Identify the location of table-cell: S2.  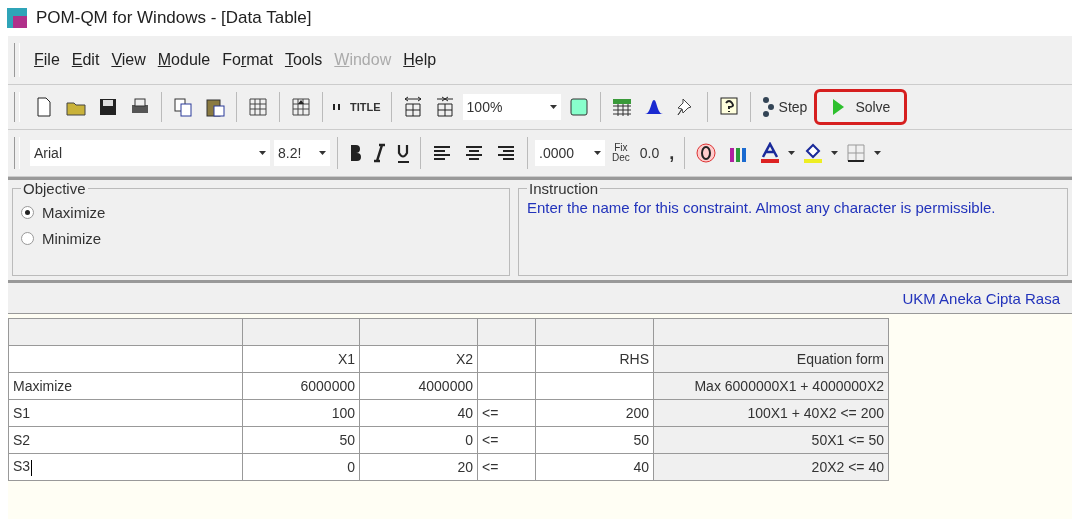
(125, 440).